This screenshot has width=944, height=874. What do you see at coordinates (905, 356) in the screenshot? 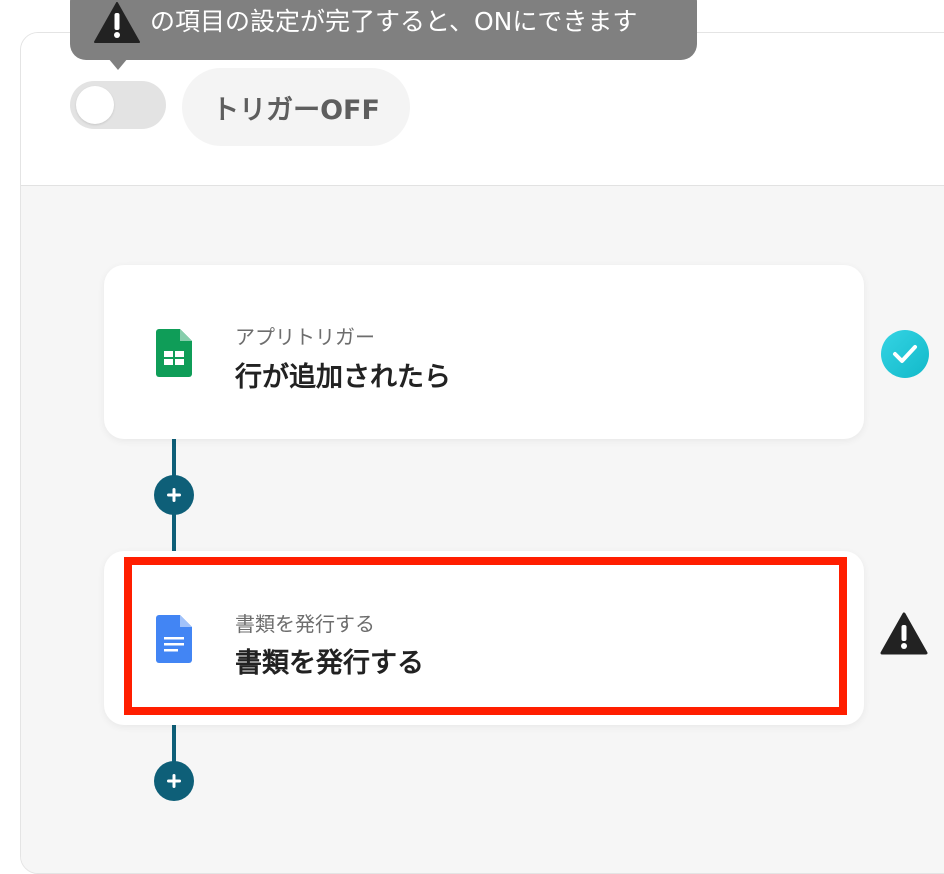
I see `check-circle-icon` at bounding box center [905, 356].